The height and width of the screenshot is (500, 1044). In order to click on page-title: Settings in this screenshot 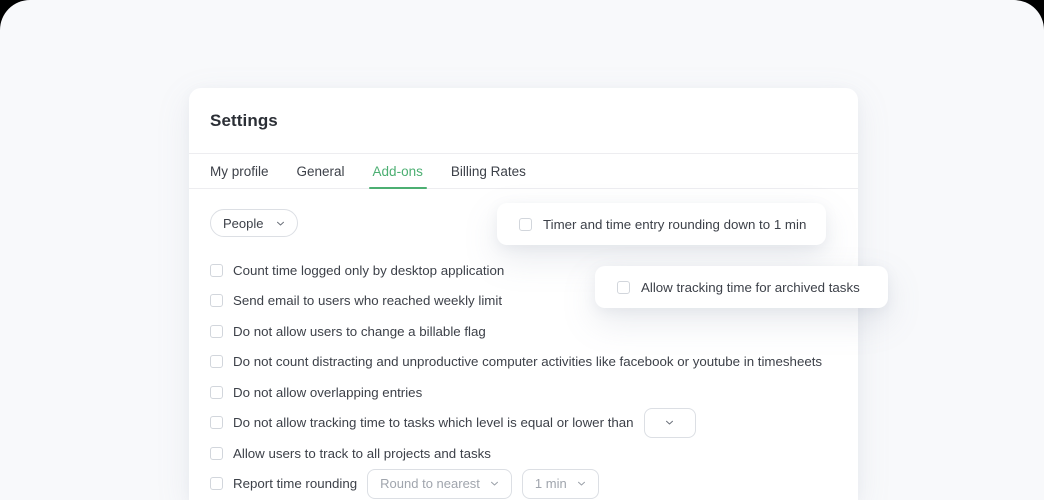, I will do `click(244, 120)`.